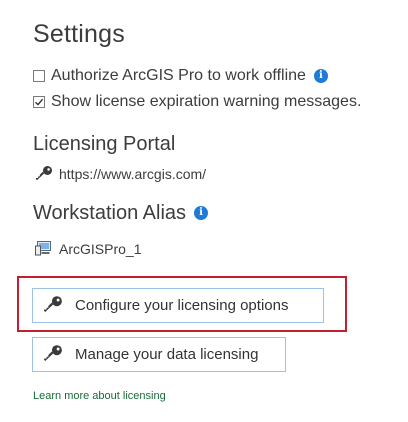  Describe the element at coordinates (167, 354) in the screenshot. I see `manage-data-licensing-label: Manage your data licensing` at that location.